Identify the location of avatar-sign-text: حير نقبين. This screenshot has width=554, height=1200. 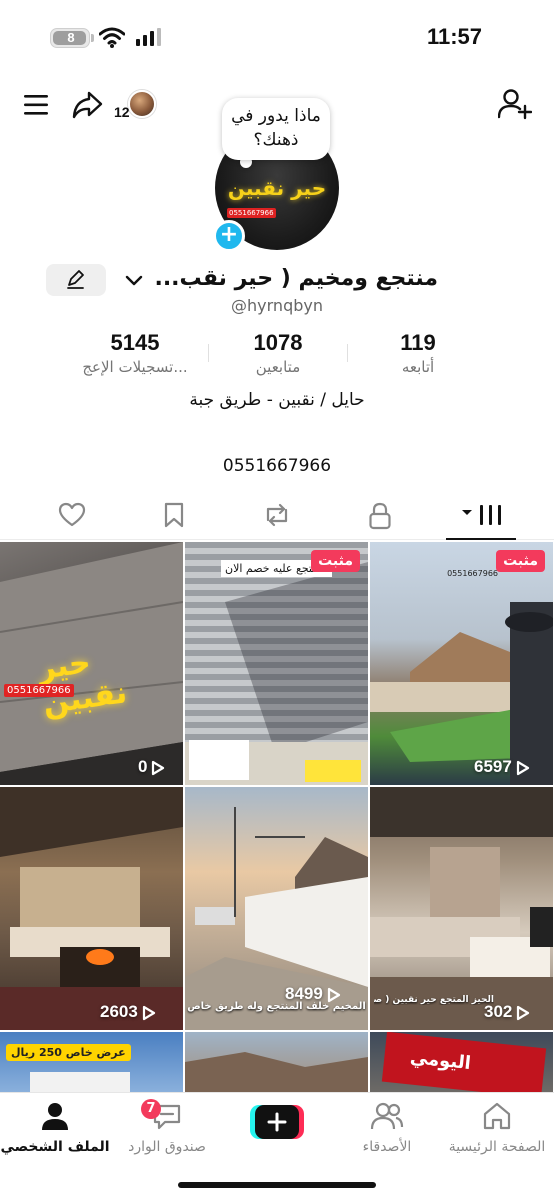
(277, 188).